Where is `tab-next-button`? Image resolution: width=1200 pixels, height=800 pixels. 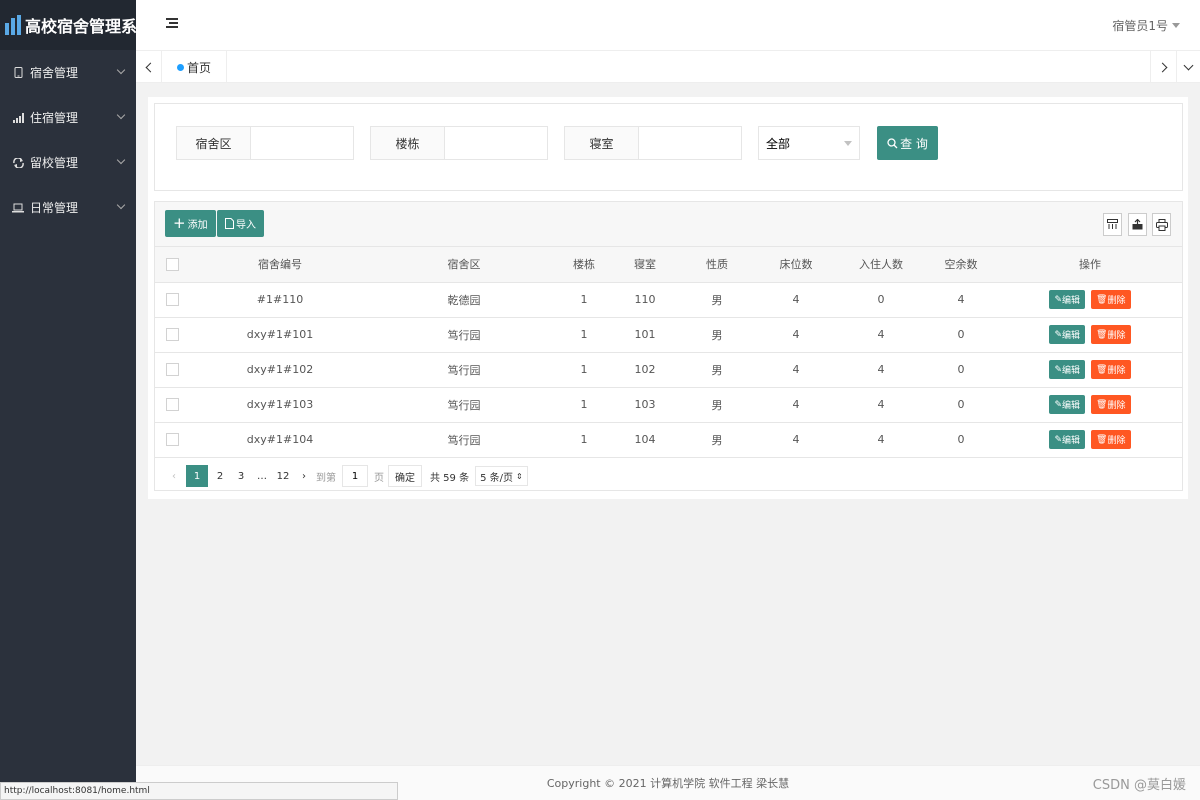
tab-next-button is located at coordinates (1163, 67).